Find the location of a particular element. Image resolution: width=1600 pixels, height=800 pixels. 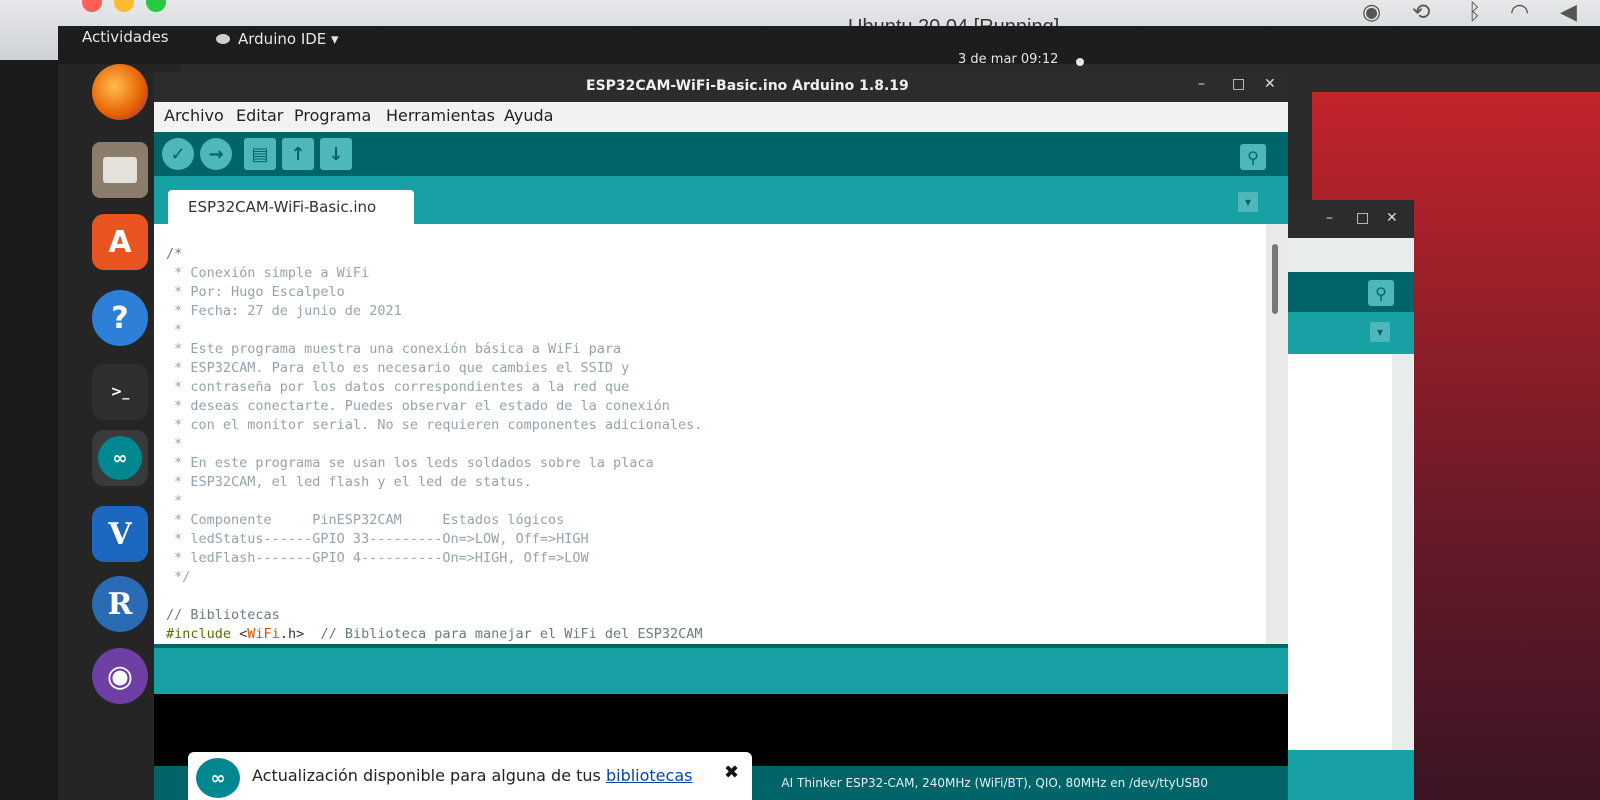

menu-herramientas: Herramientas is located at coordinates (440, 115).